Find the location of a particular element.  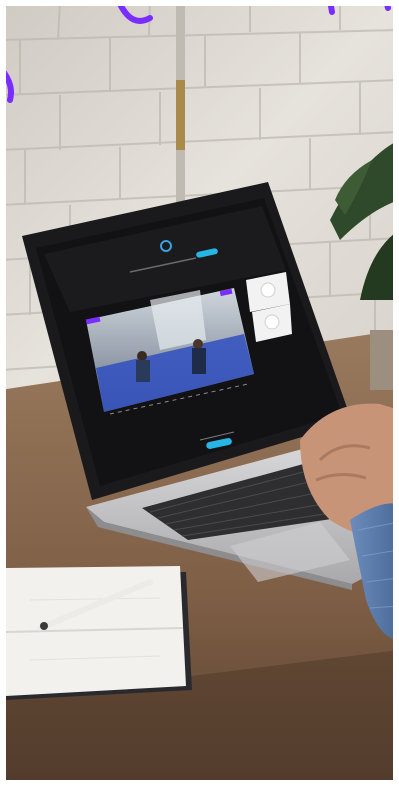

notebook-icon is located at coordinates (98, 633).